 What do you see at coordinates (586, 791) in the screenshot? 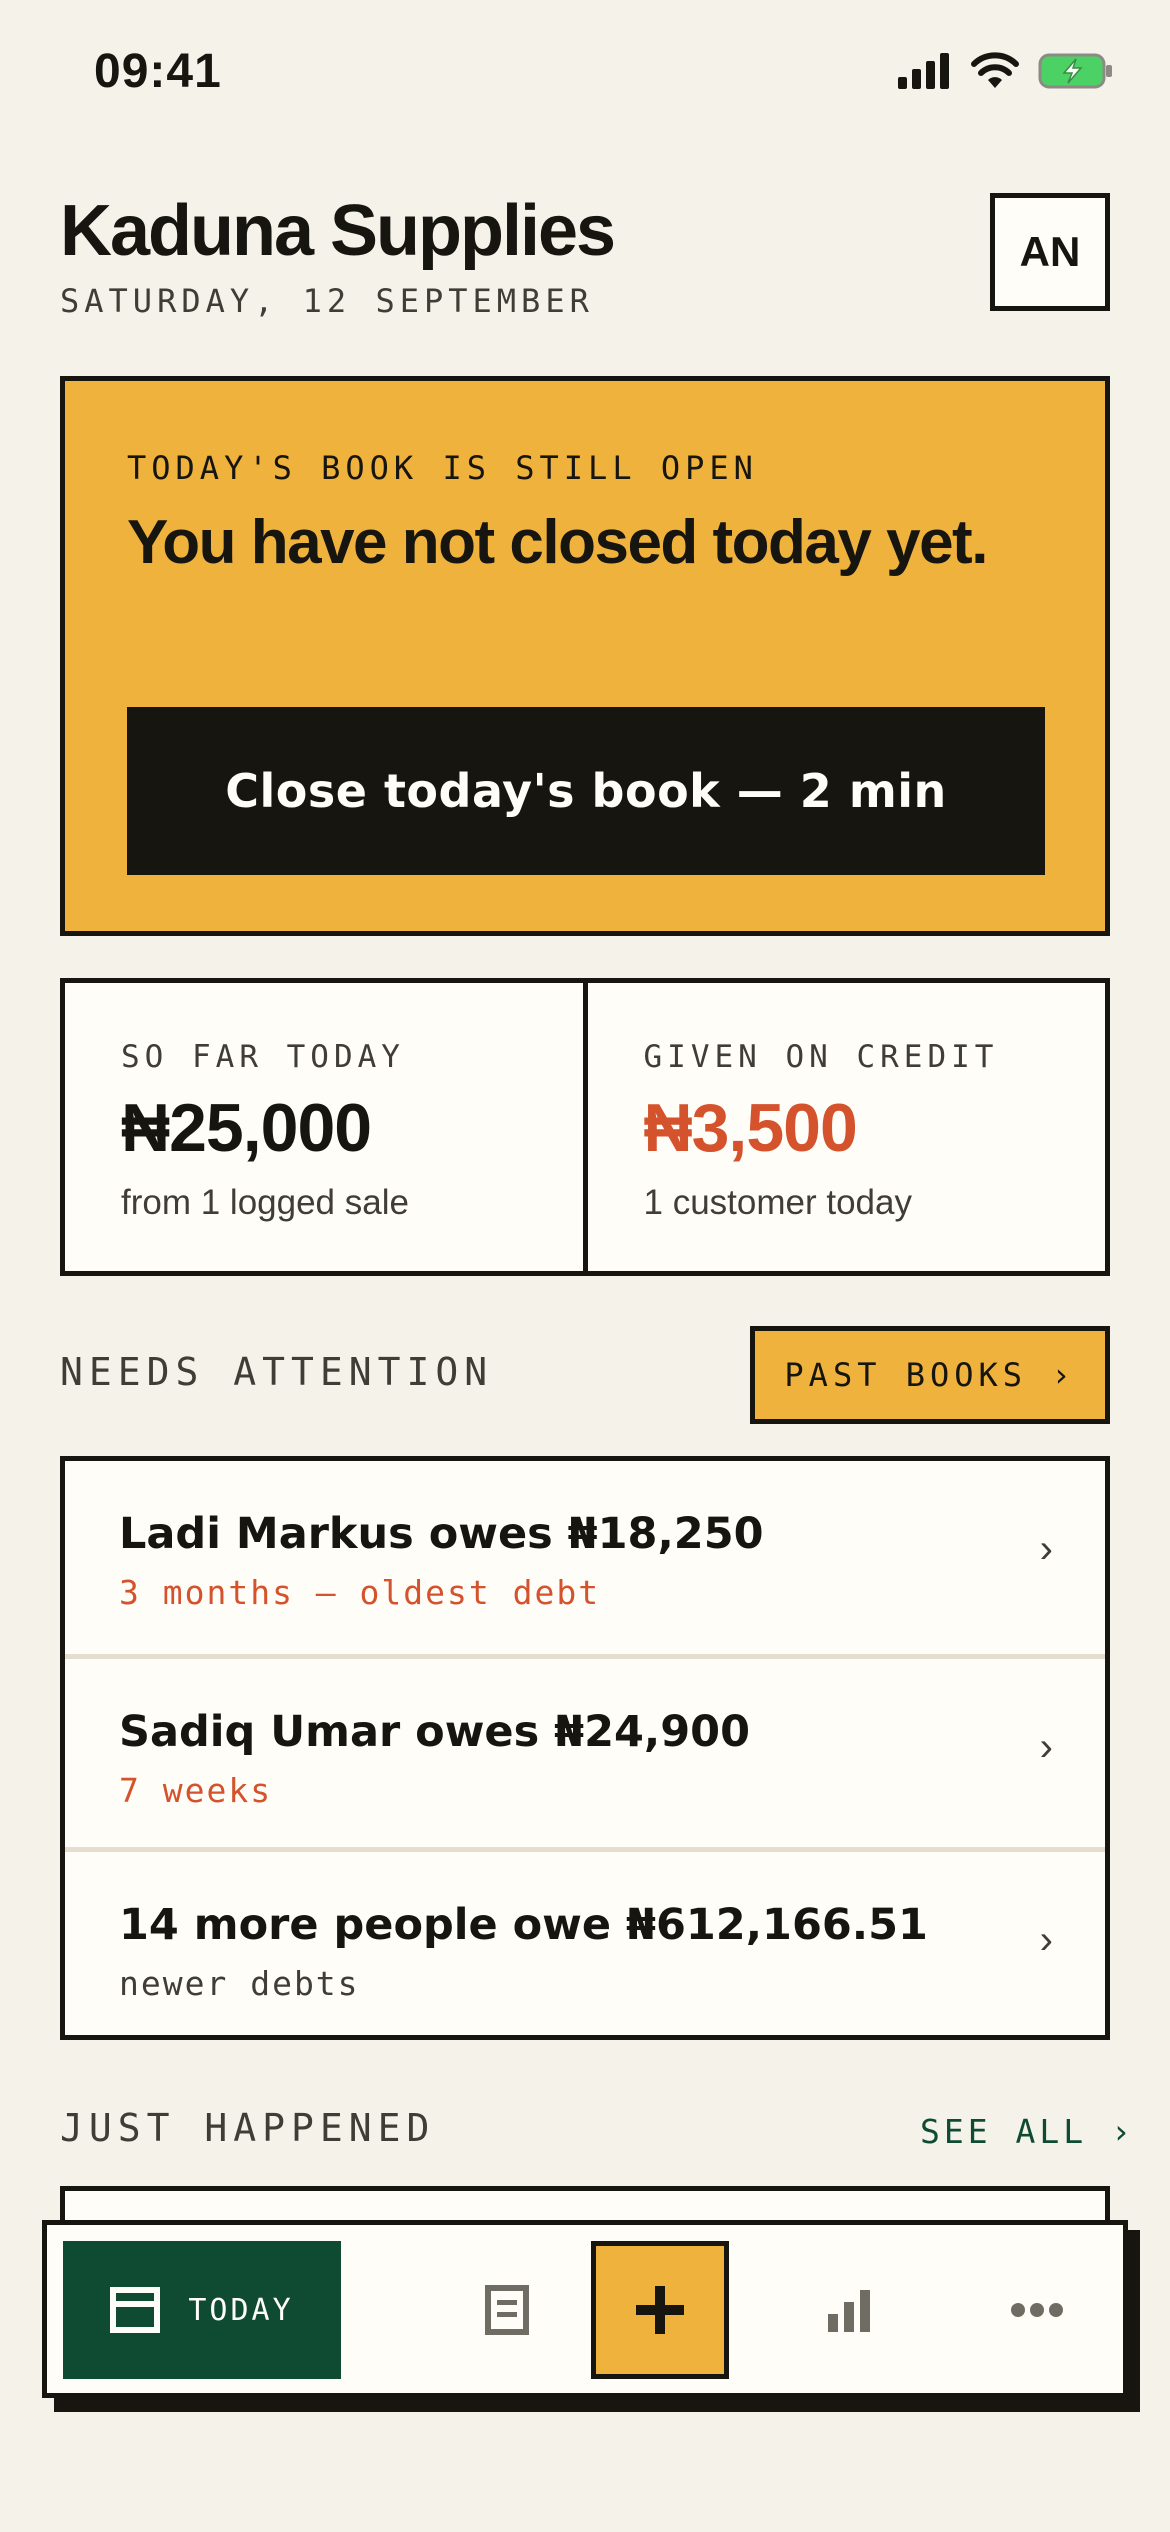
I see `close-book-button: Close today's book — 2 min` at bounding box center [586, 791].